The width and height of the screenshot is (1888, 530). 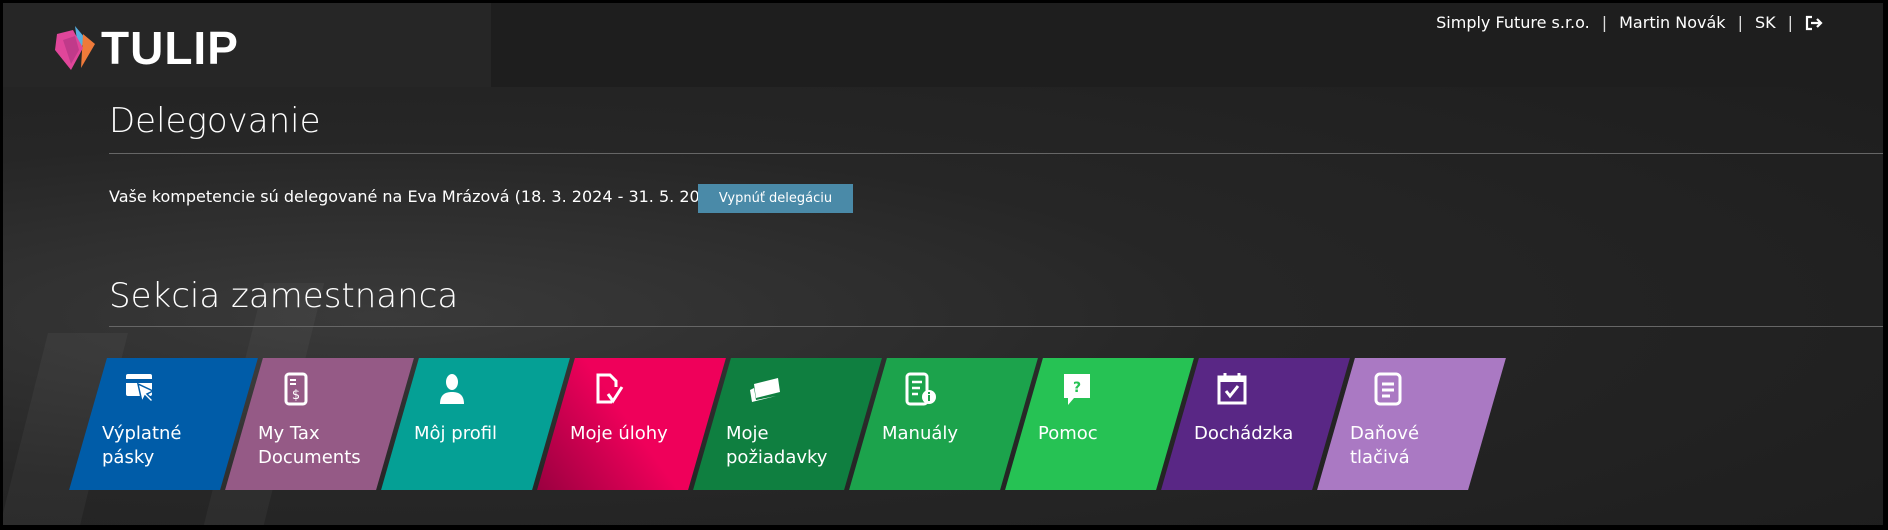 I want to click on tile-label: Manuály, so click(x=920, y=433).